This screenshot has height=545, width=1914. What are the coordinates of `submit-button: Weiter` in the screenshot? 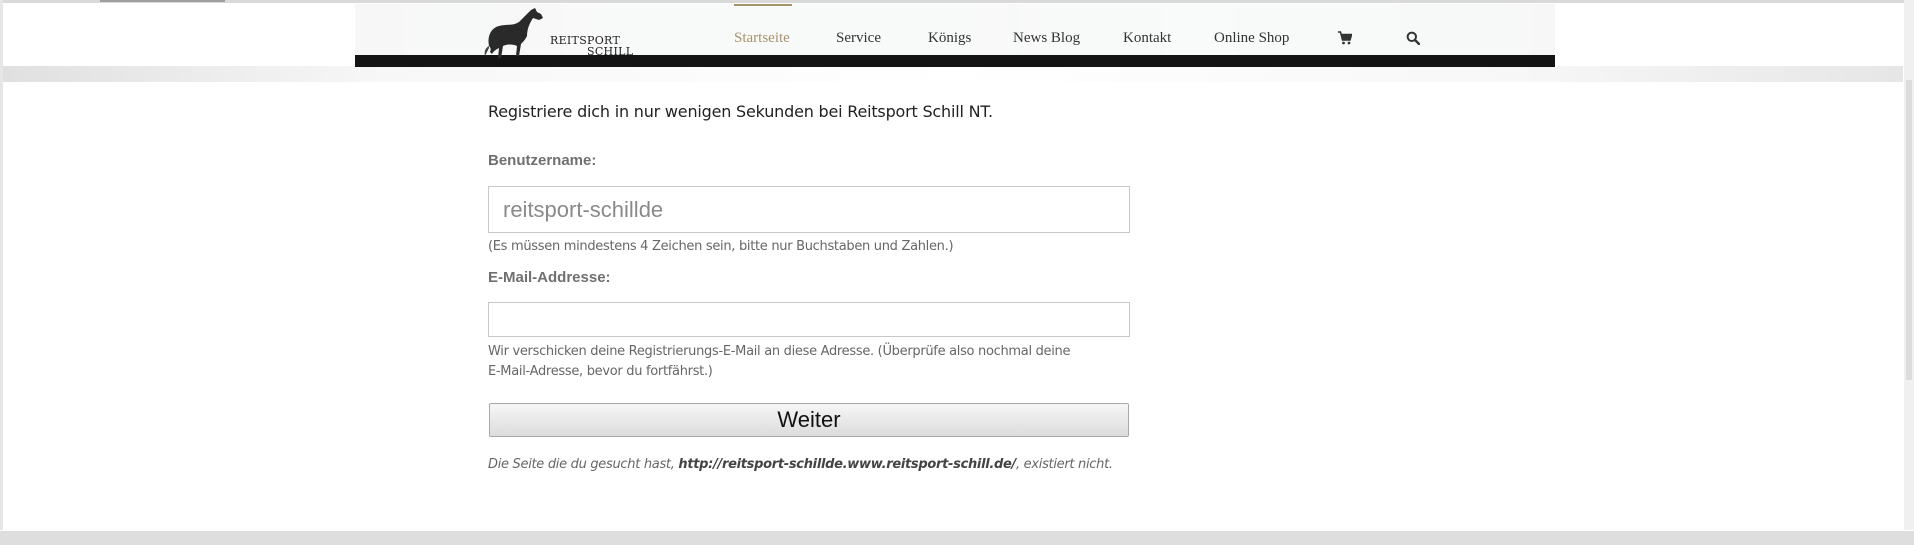 It's located at (809, 420).